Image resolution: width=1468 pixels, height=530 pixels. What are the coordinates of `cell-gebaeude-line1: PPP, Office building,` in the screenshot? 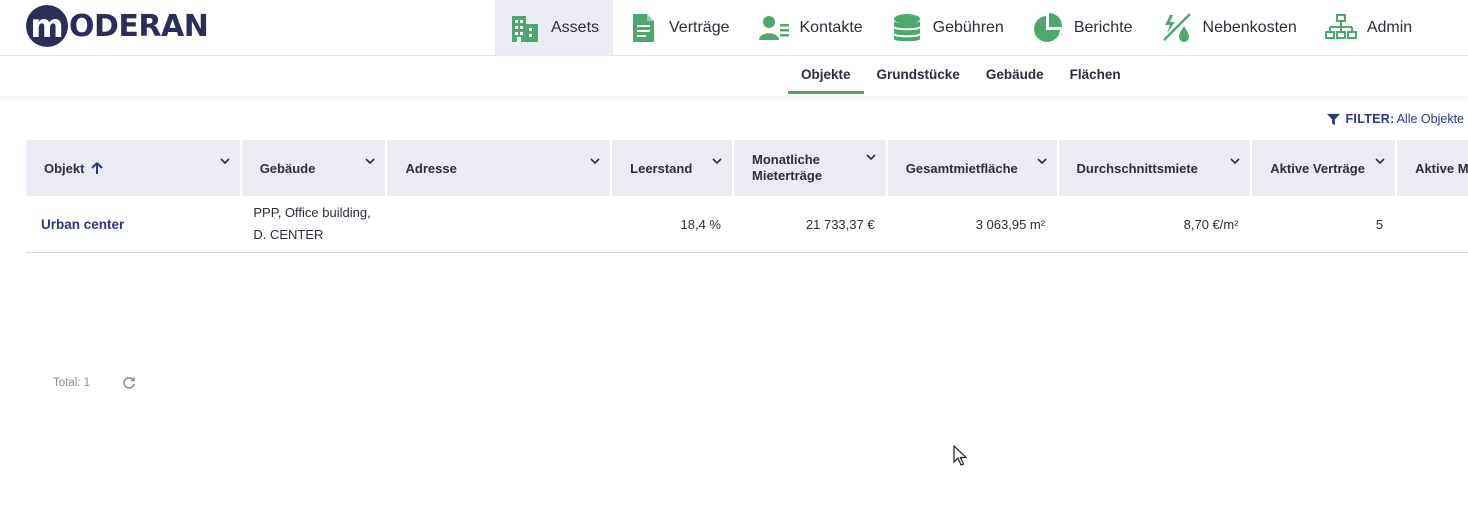 It's located at (312, 212).